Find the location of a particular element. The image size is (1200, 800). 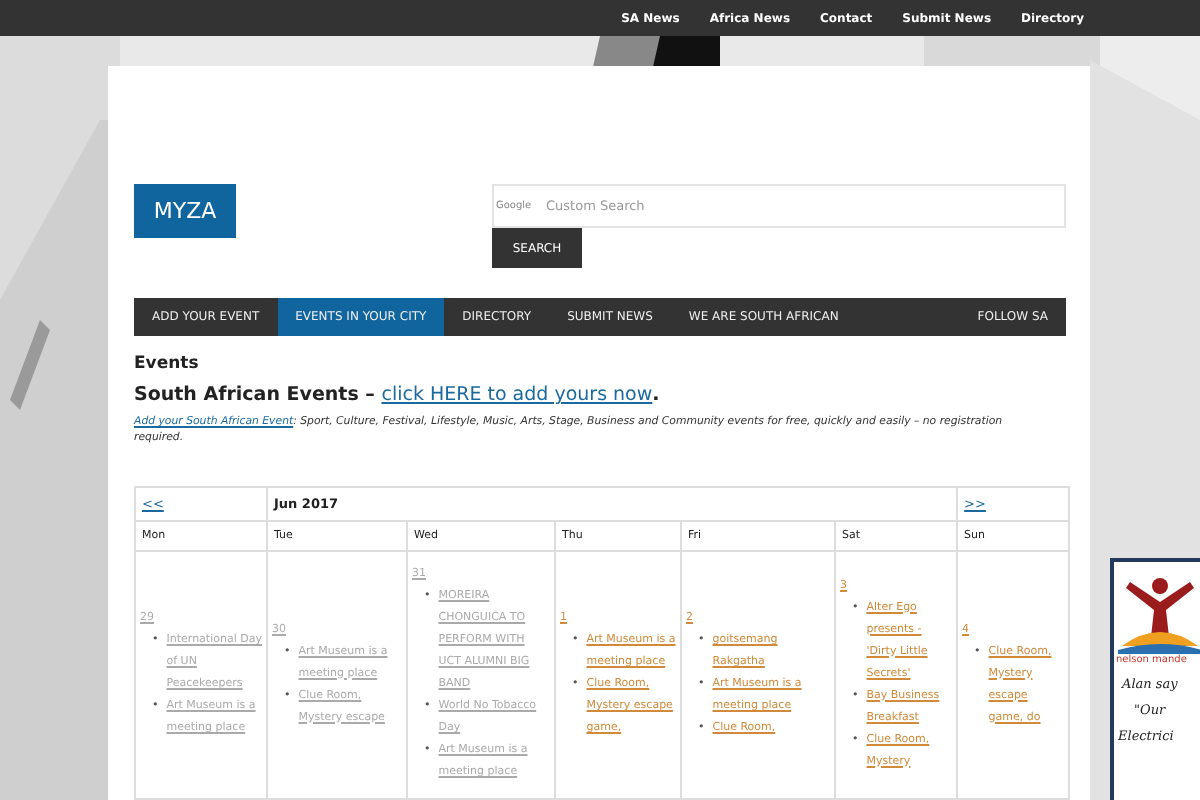

site-logo: MYZA is located at coordinates (185, 211).